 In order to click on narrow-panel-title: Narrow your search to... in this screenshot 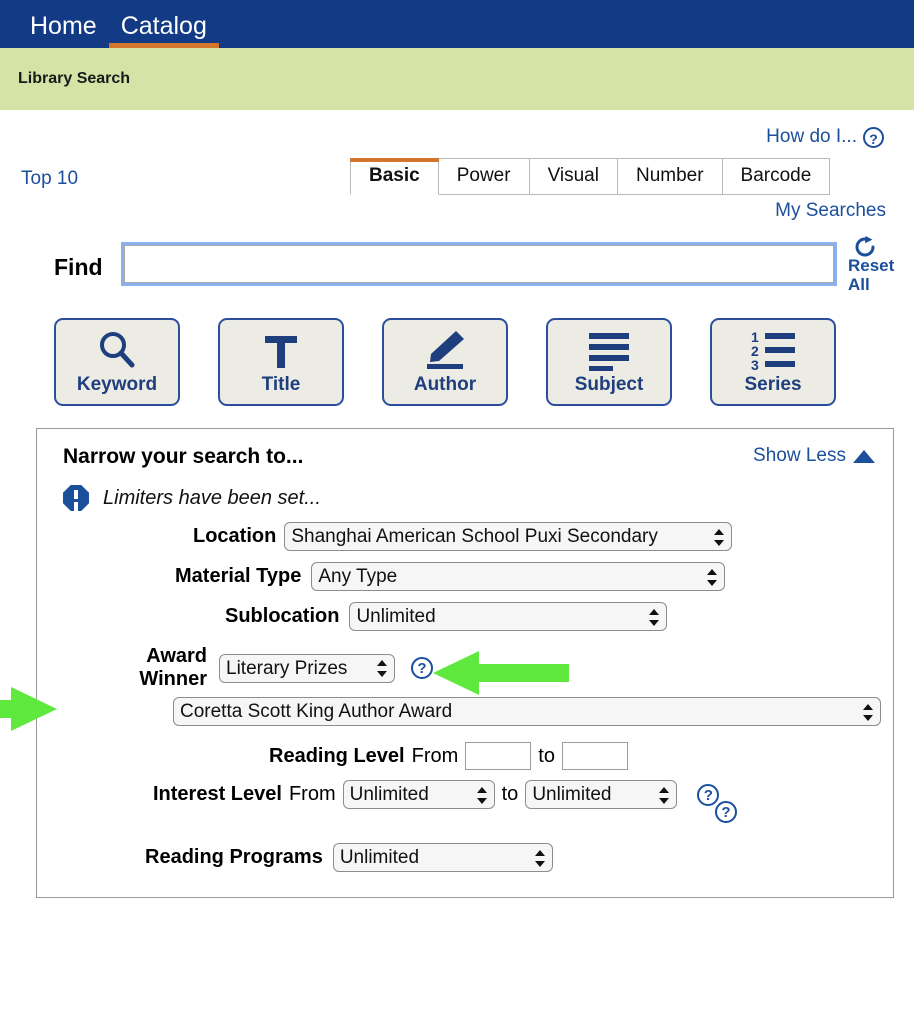, I will do `click(183, 456)`.